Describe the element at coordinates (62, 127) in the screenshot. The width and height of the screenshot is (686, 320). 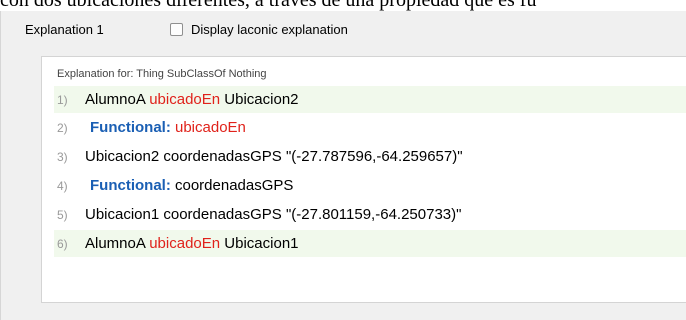
I see `row-number: 2)` at that location.